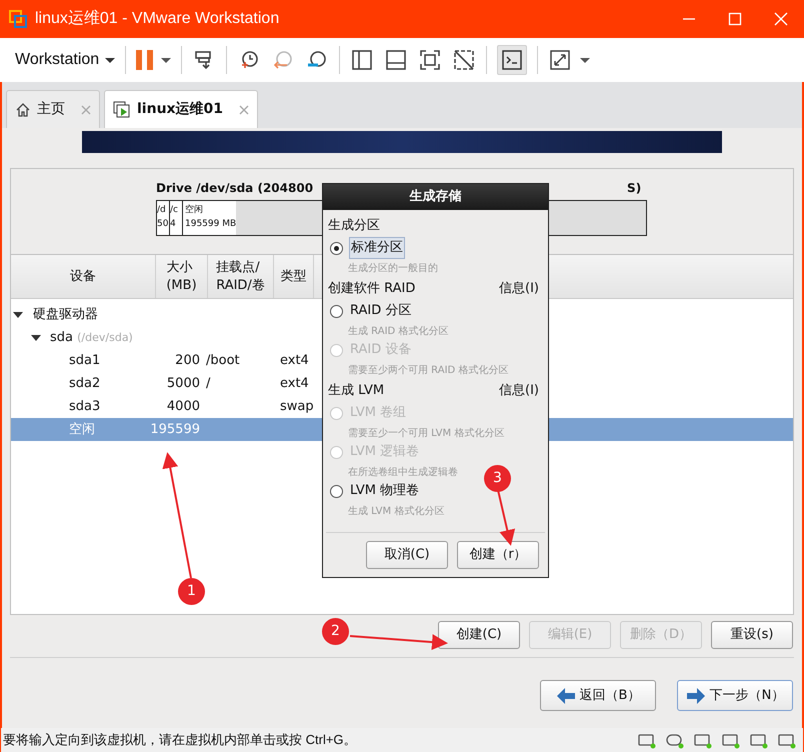  What do you see at coordinates (598, 695) in the screenshot?
I see `nav-button: 返回（B）` at bounding box center [598, 695].